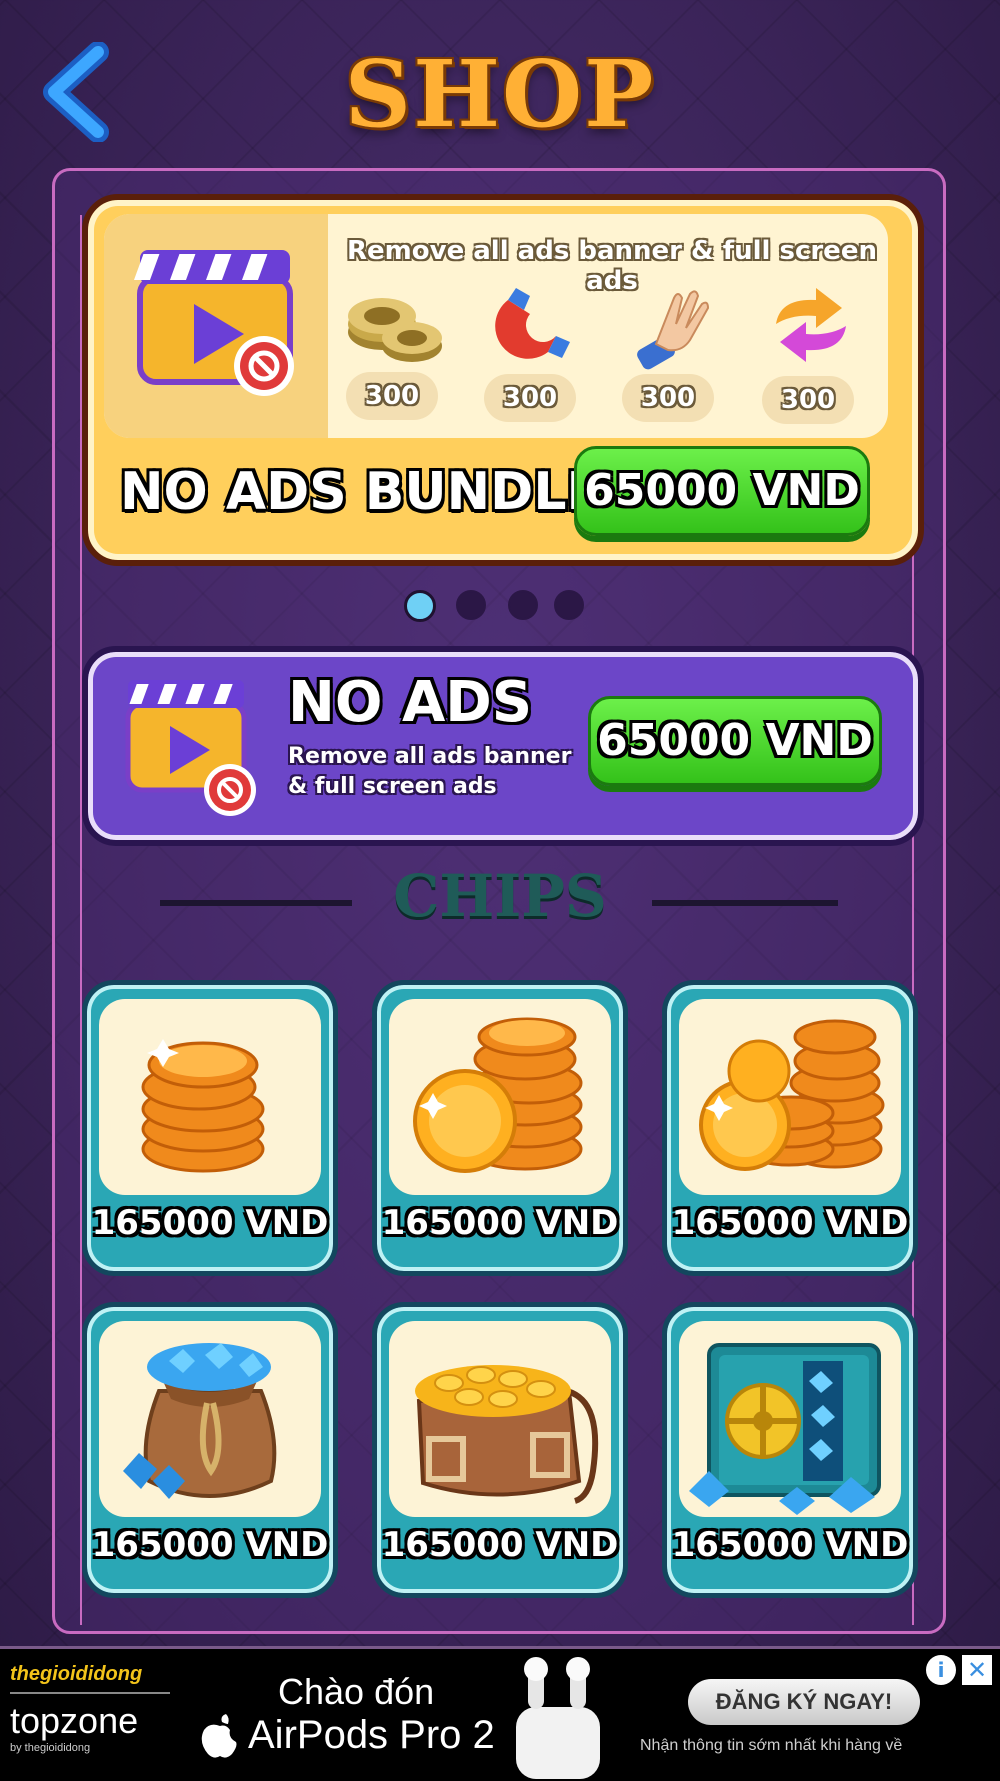 The height and width of the screenshot is (1781, 1000). Describe the element at coordinates (735, 741) in the screenshot. I see `no-ads-buy-button: 65000 VND` at that location.